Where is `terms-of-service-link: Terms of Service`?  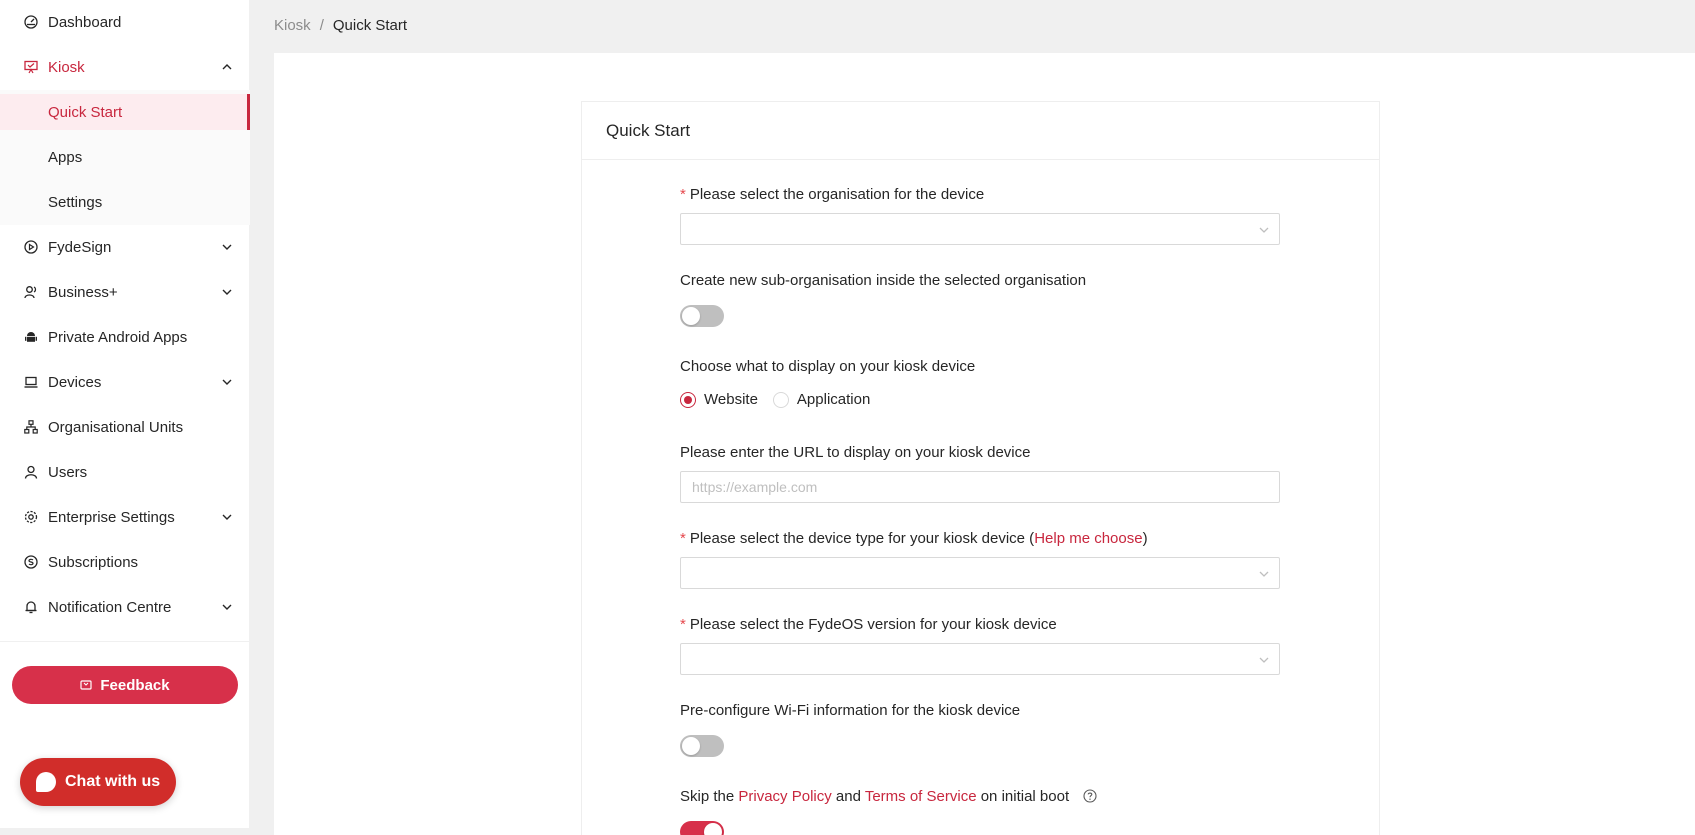 terms-of-service-link: Terms of Service is located at coordinates (921, 796).